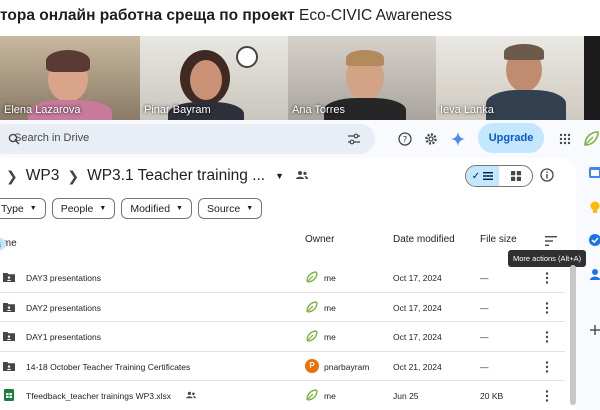 Image resolution: width=600 pixels, height=410 pixels. Describe the element at coordinates (282, 278) in the screenshot. I see `table-row: DAY3 presentations me Oct 17, 2024 —` at that location.